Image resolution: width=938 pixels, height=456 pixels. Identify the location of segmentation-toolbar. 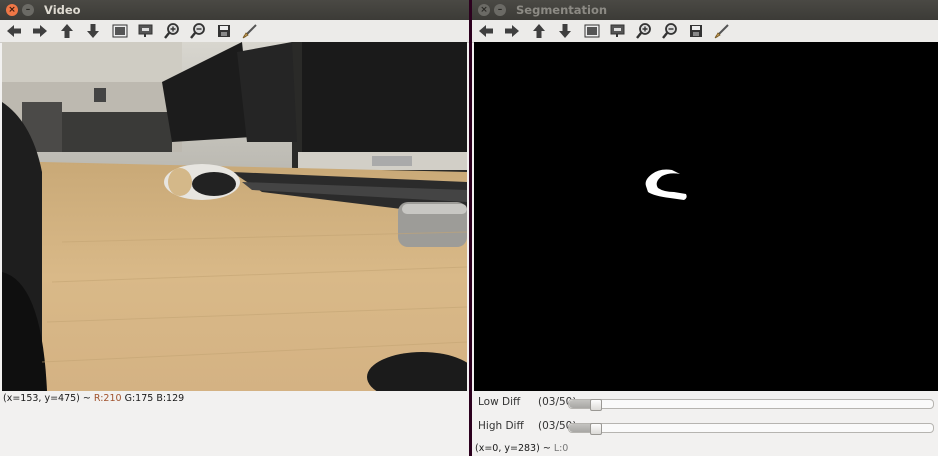
(705, 31).